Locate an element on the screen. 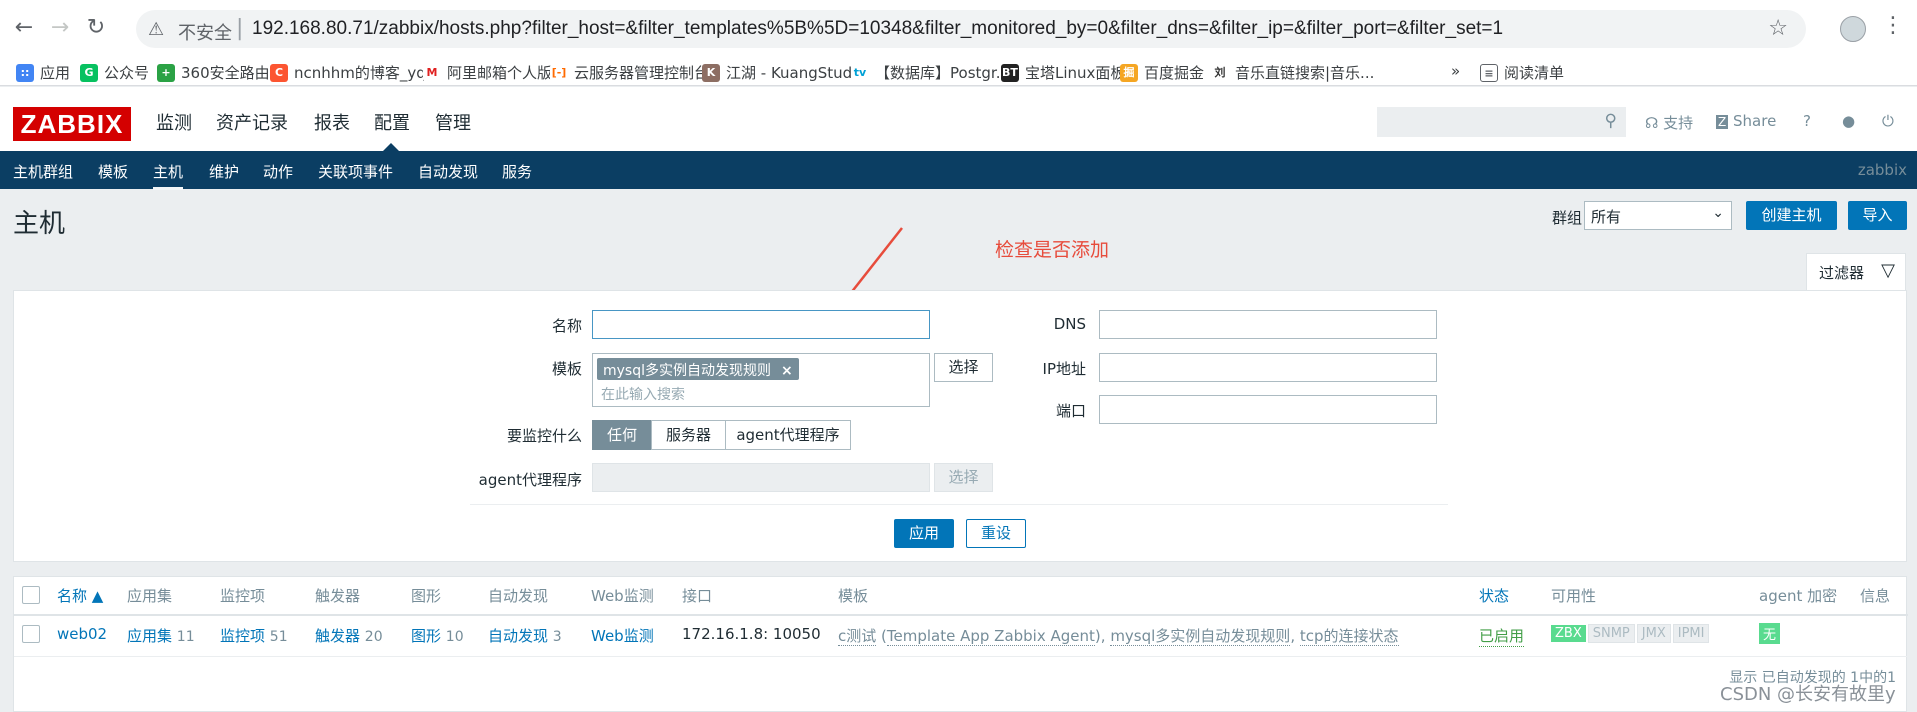 Image resolution: width=1917 pixels, height=712 pixels. help-icon: ? is located at coordinates (1807, 121).